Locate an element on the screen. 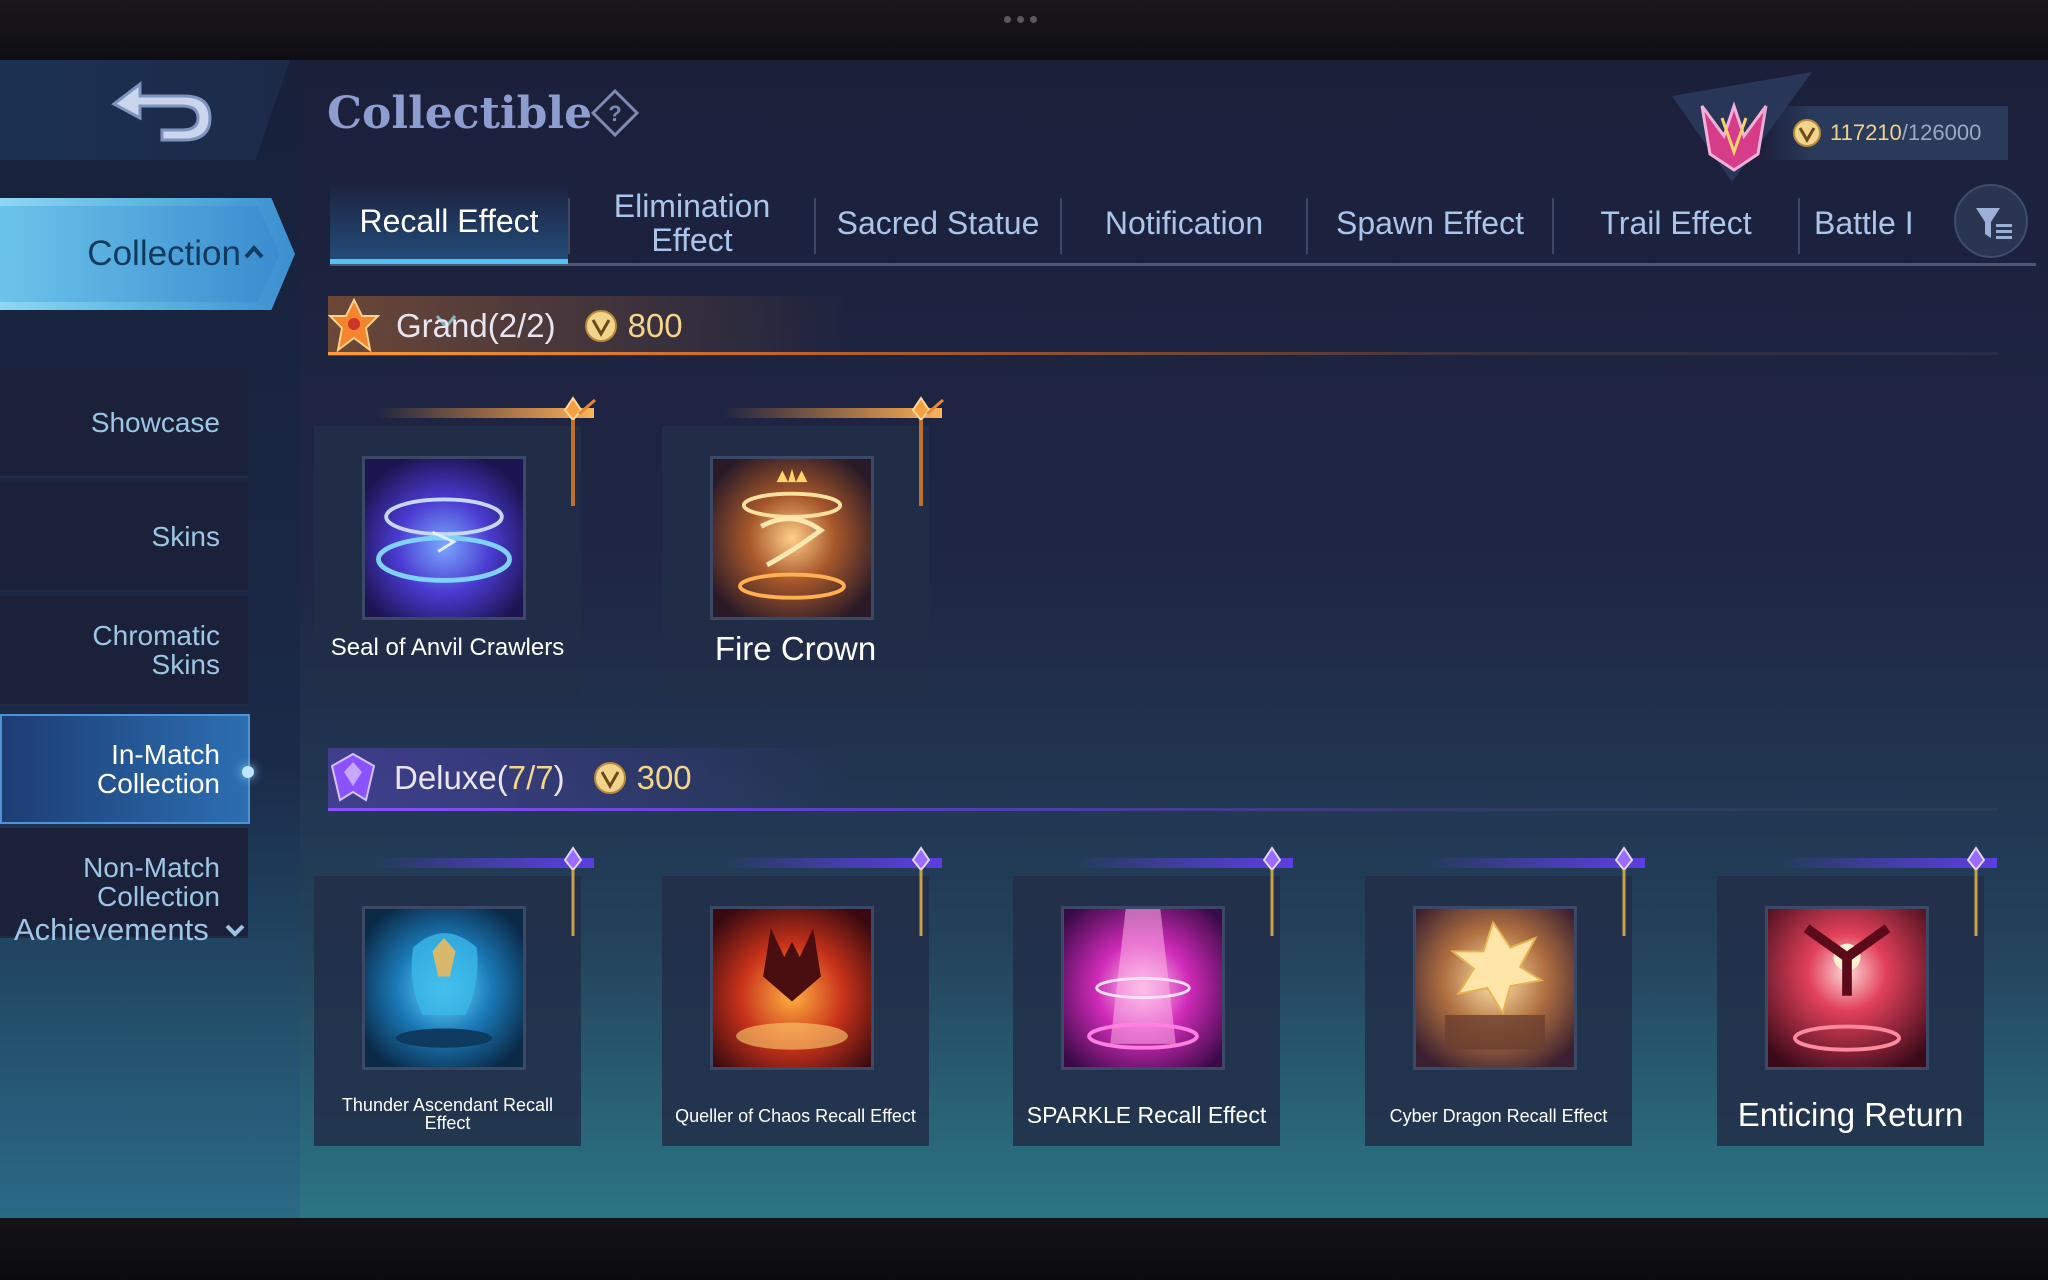 The image size is (2048, 1280). thunder-ascendant-thumb is located at coordinates (444, 988).